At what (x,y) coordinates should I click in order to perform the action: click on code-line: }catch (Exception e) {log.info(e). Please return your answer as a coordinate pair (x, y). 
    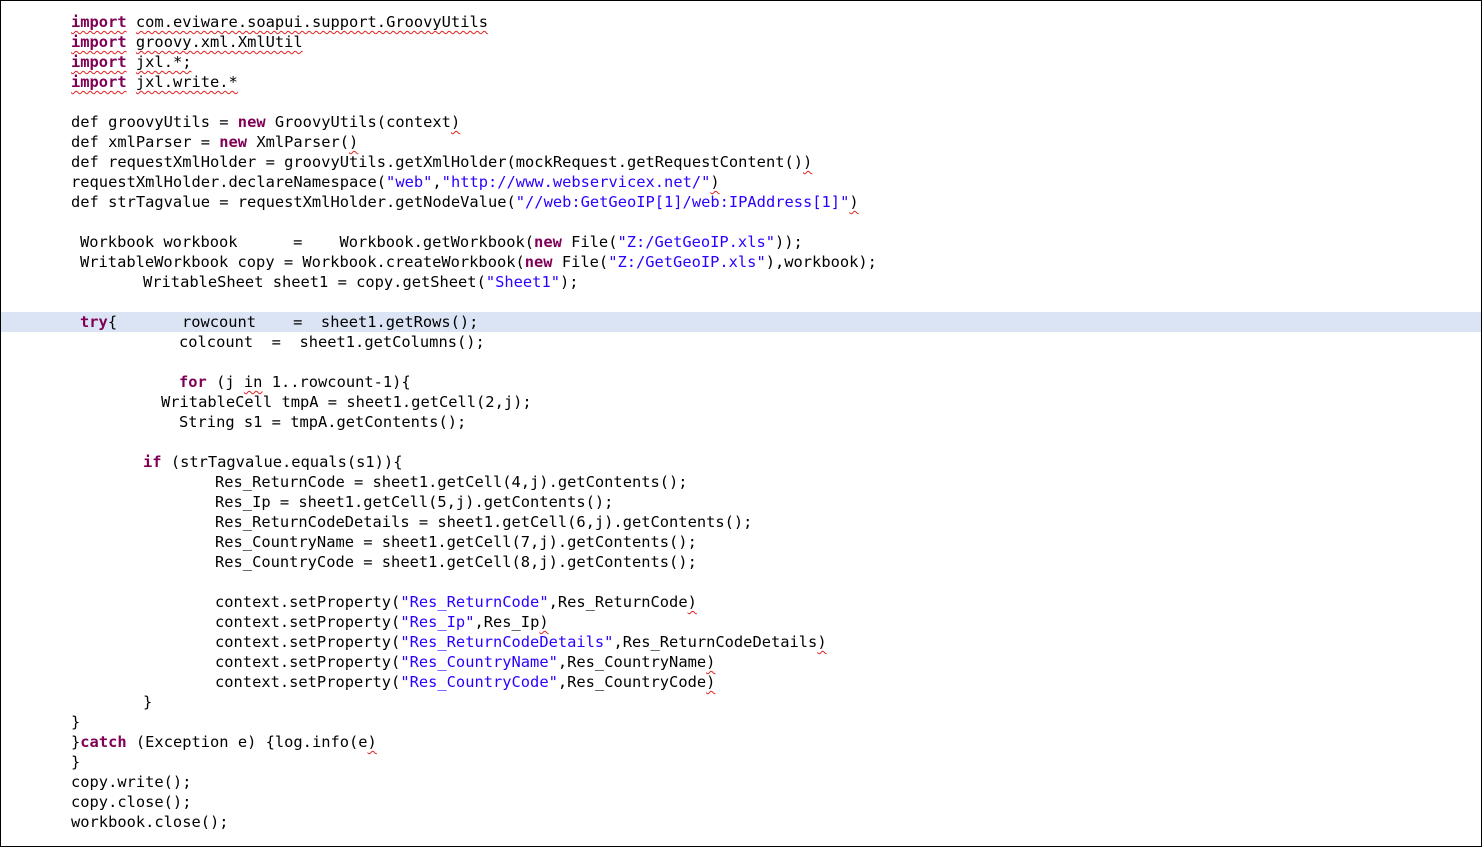
    Looking at the image, I should click on (741, 742).